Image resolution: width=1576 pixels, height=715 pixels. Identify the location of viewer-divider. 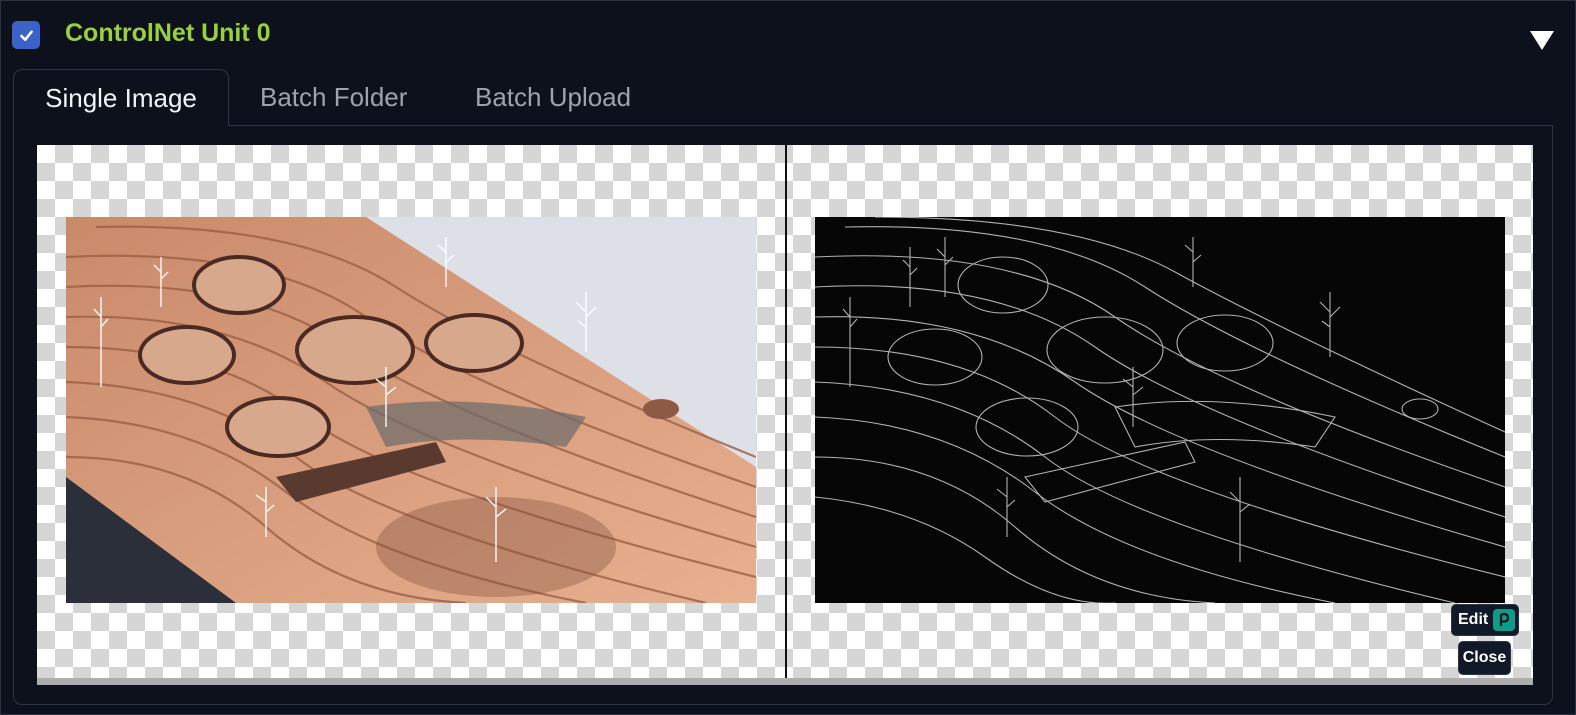
(786, 416).